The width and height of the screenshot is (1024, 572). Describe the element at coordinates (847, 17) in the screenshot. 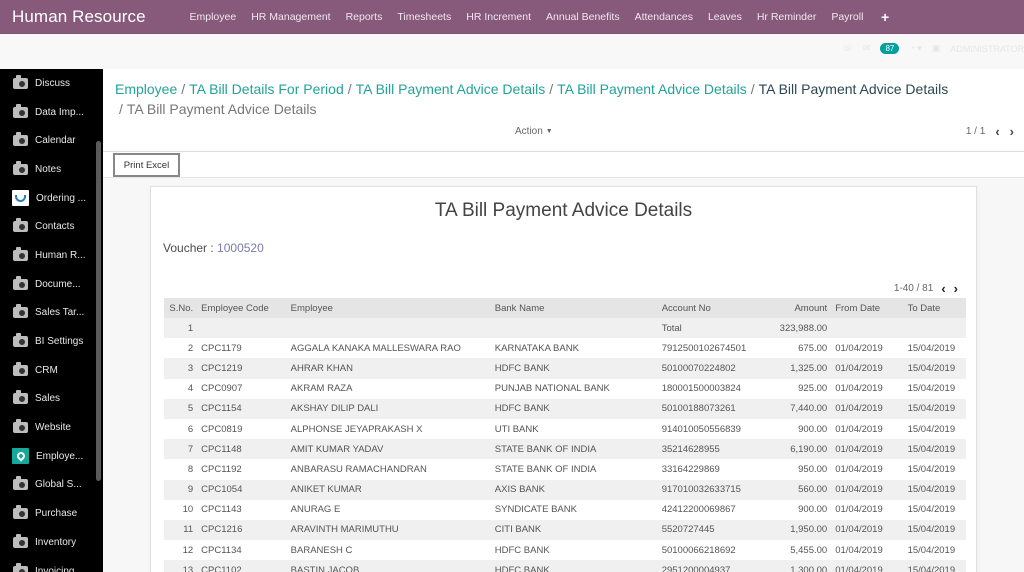

I see `menu-payroll: Payroll` at that location.